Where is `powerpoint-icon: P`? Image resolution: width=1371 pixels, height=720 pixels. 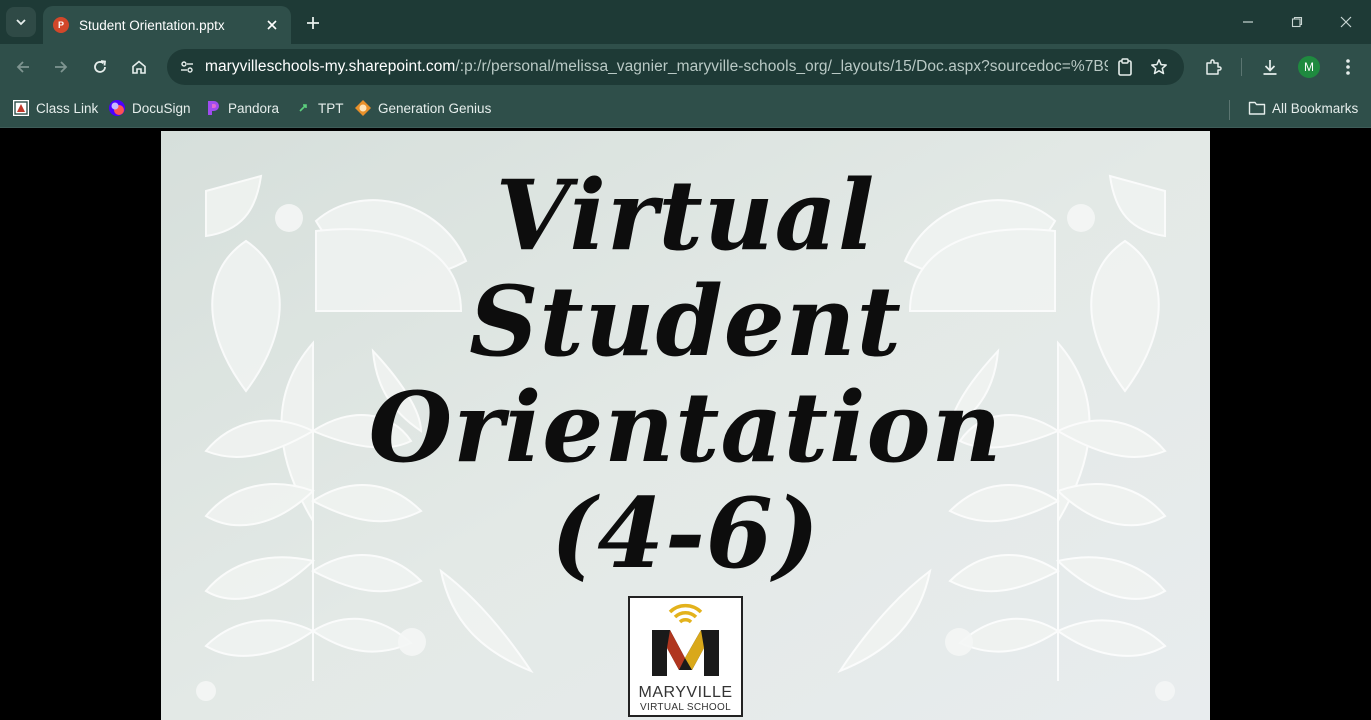
powerpoint-icon: P is located at coordinates (61, 25).